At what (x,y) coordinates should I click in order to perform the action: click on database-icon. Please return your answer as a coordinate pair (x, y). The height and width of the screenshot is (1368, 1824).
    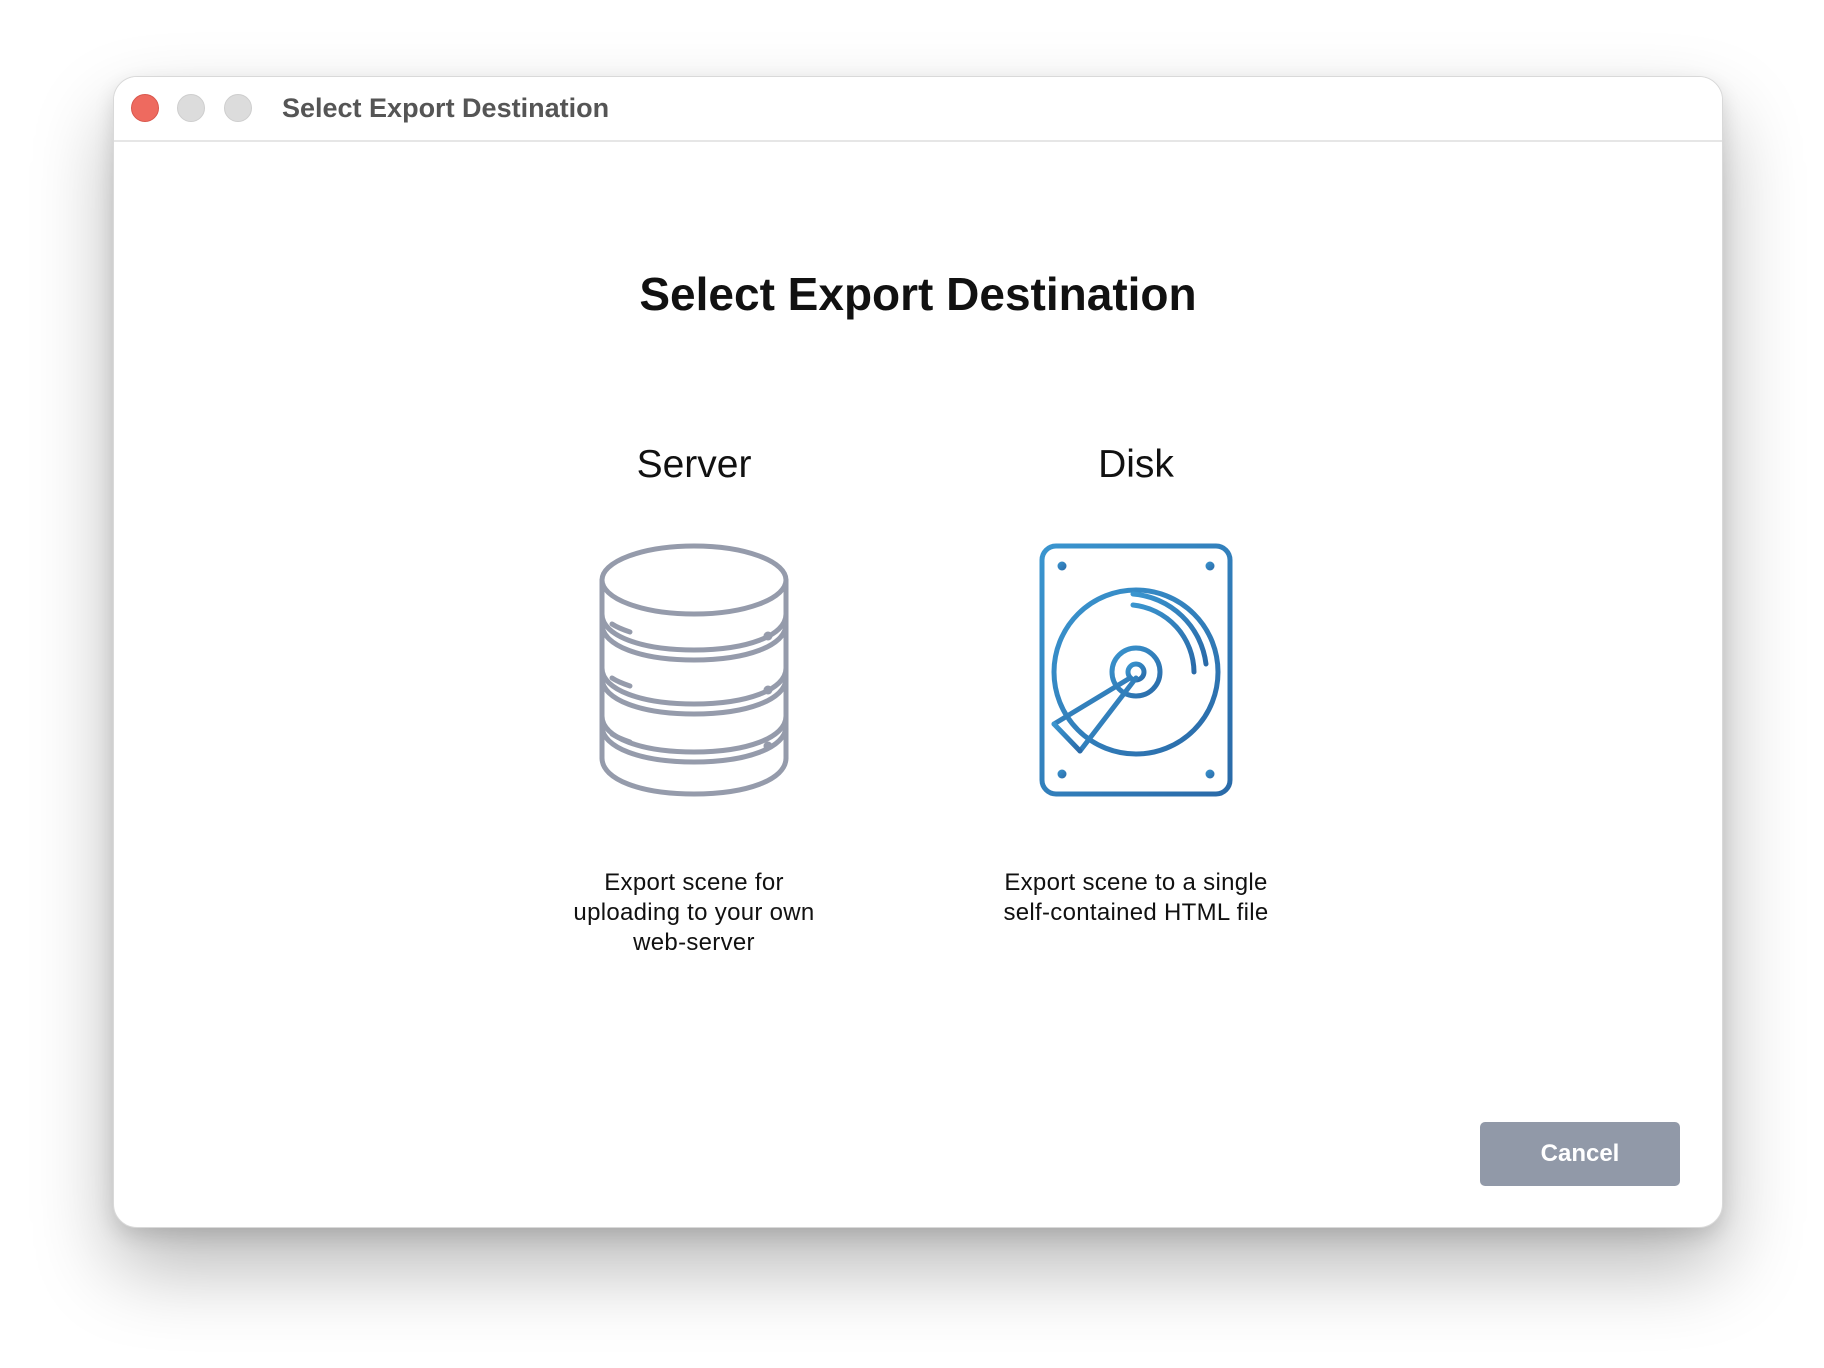
    Looking at the image, I should click on (694, 670).